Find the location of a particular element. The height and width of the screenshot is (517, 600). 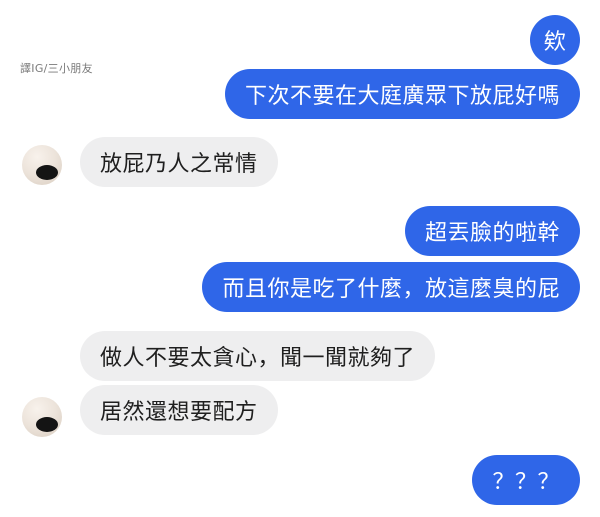

message-bubble-outgoing: 超丟臉的啦幹 is located at coordinates (492, 231).